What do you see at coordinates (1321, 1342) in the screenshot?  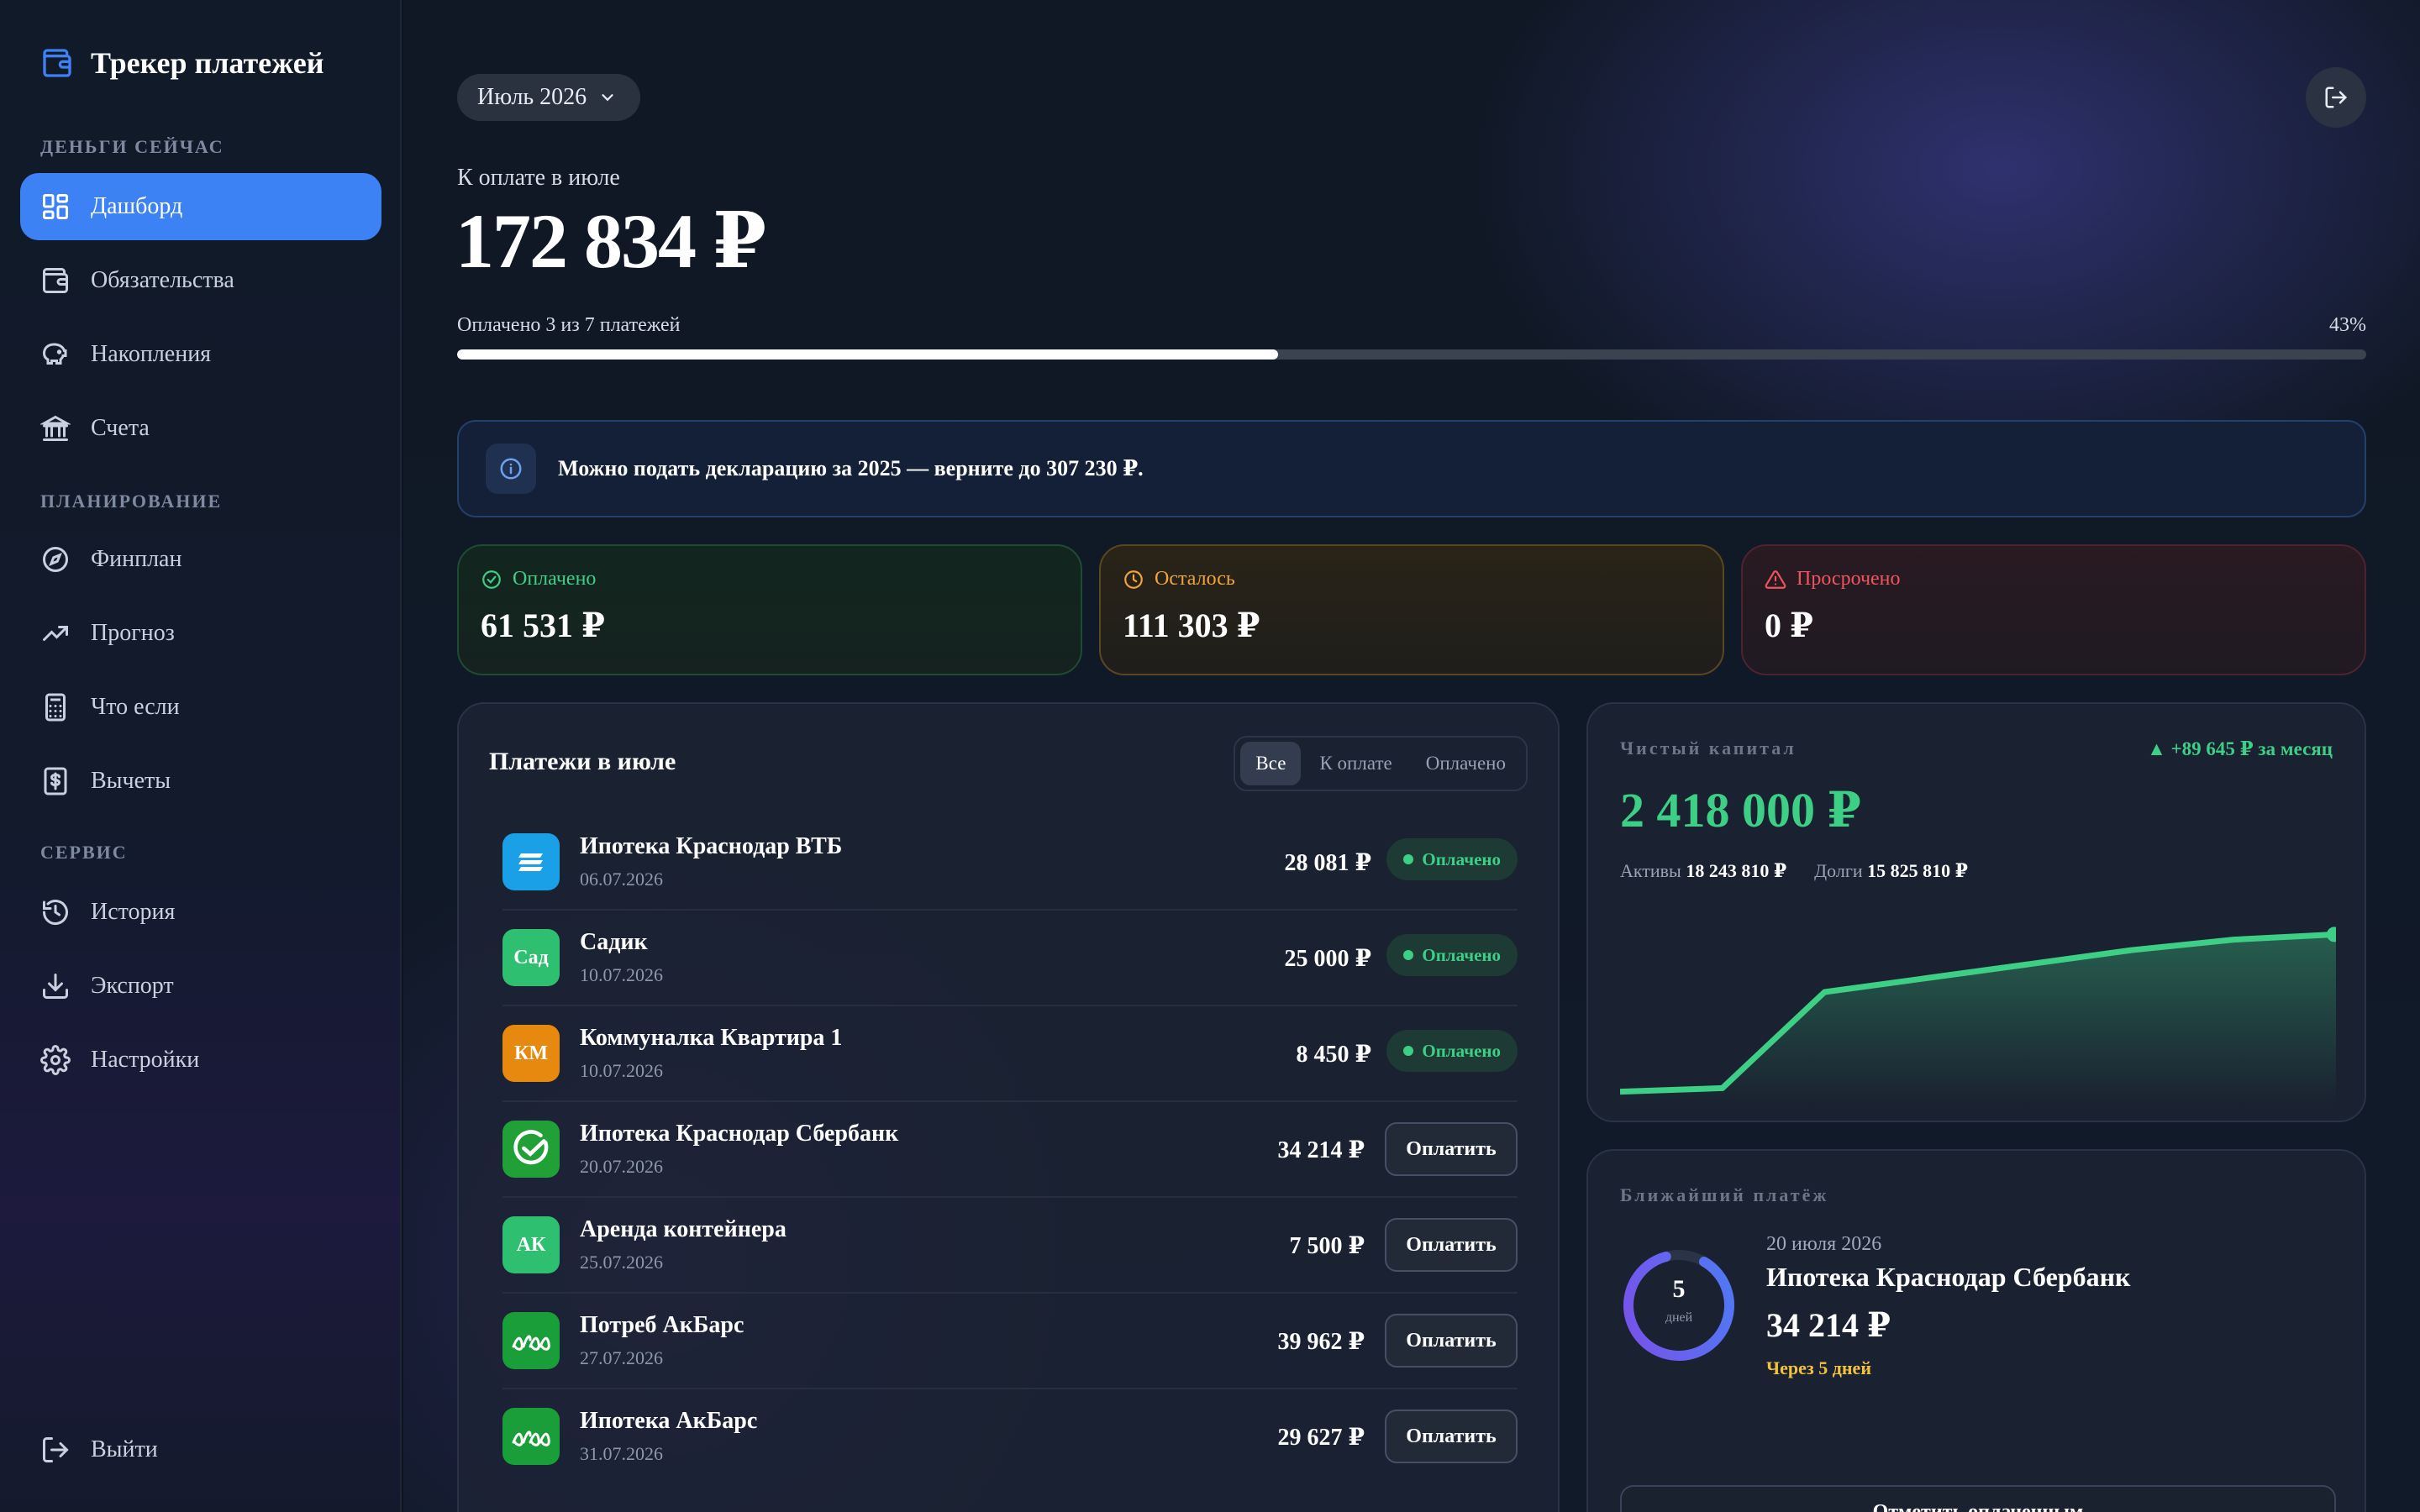 I see `payment-amount: 39 962 ₽` at bounding box center [1321, 1342].